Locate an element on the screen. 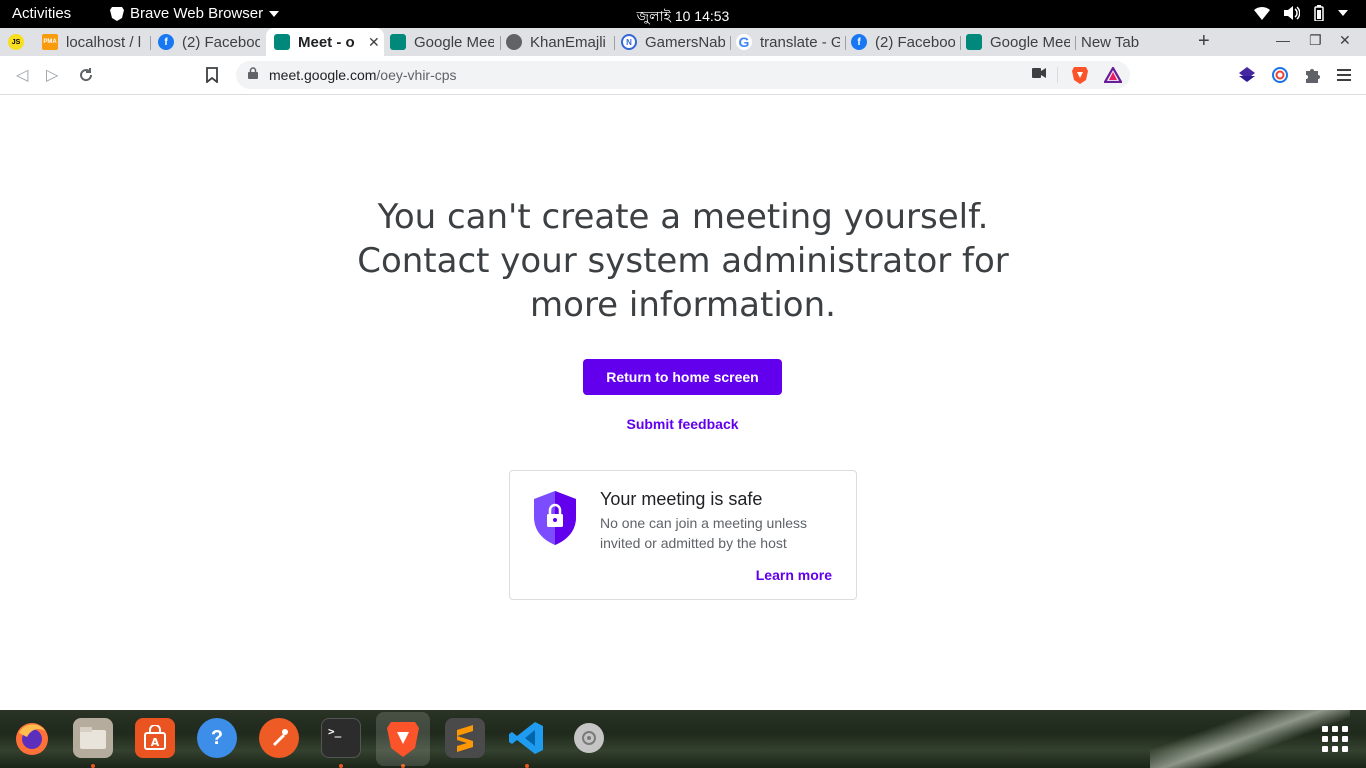 This screenshot has width=1366, height=768. brave-icon is located at coordinates (403, 739).